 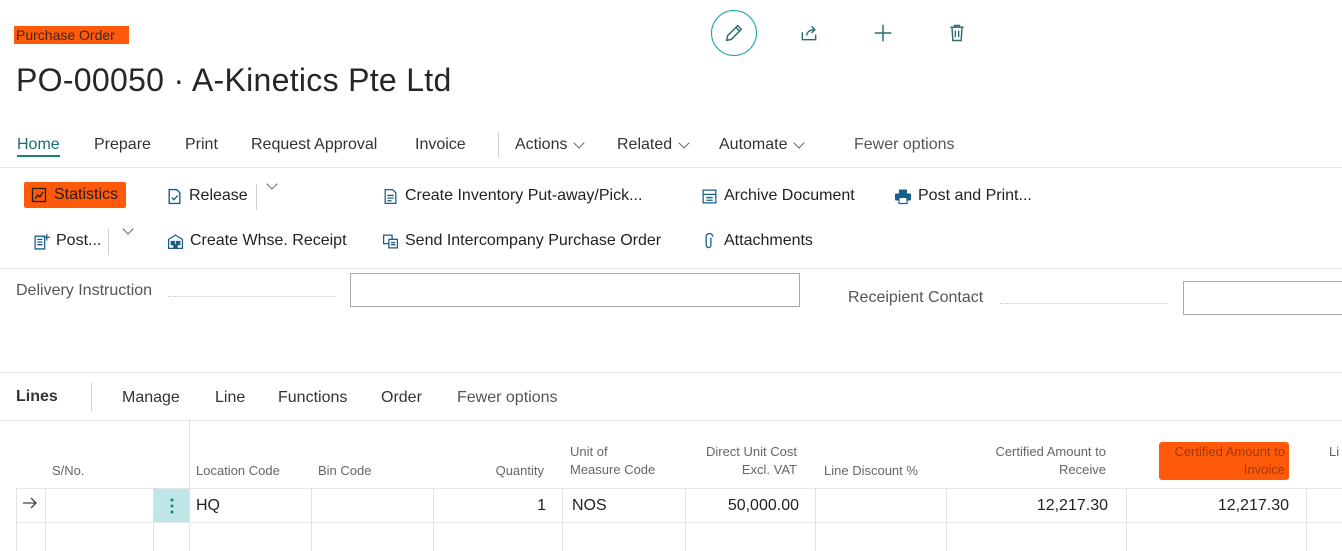 I want to click on col-header-certified-invoice: Certified Amount to Invoice, so click(x=1224, y=461).